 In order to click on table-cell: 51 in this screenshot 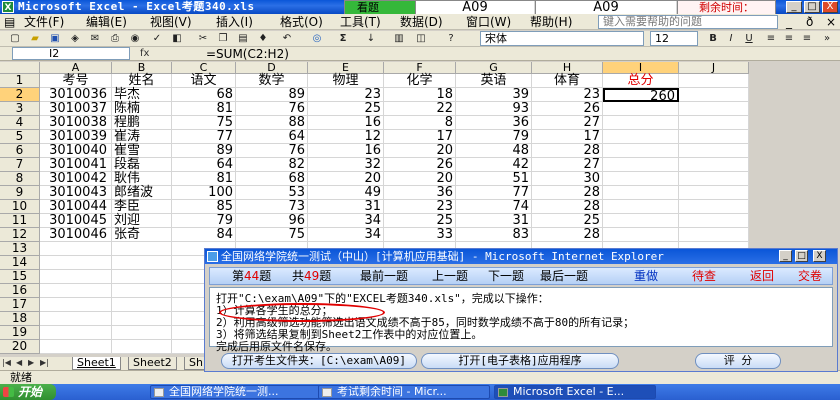, I will do `click(494, 179)`.